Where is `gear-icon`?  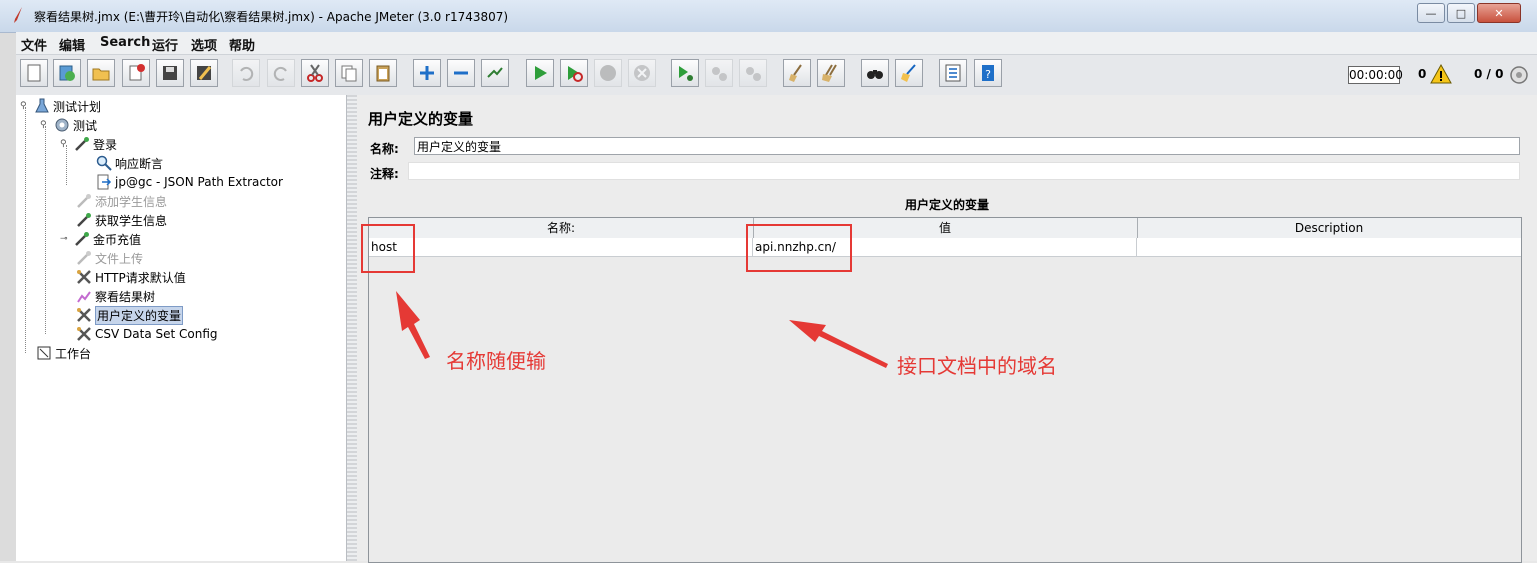
gear-icon is located at coordinates (62, 125).